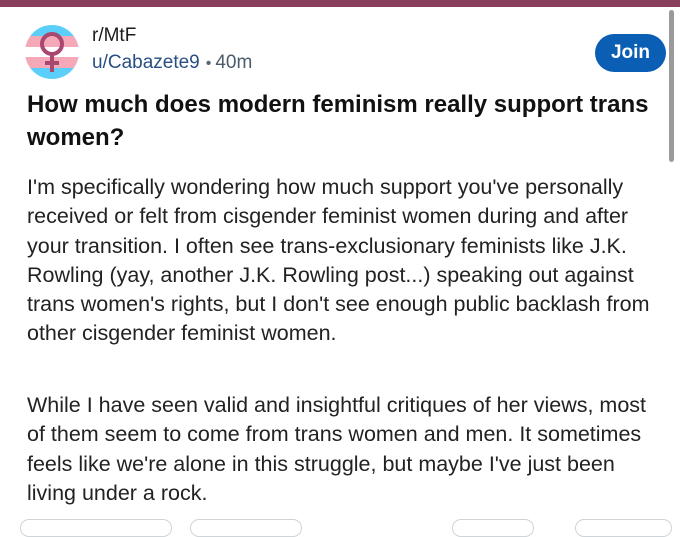  What do you see at coordinates (234, 62) in the screenshot?
I see `post-age: 40m` at bounding box center [234, 62].